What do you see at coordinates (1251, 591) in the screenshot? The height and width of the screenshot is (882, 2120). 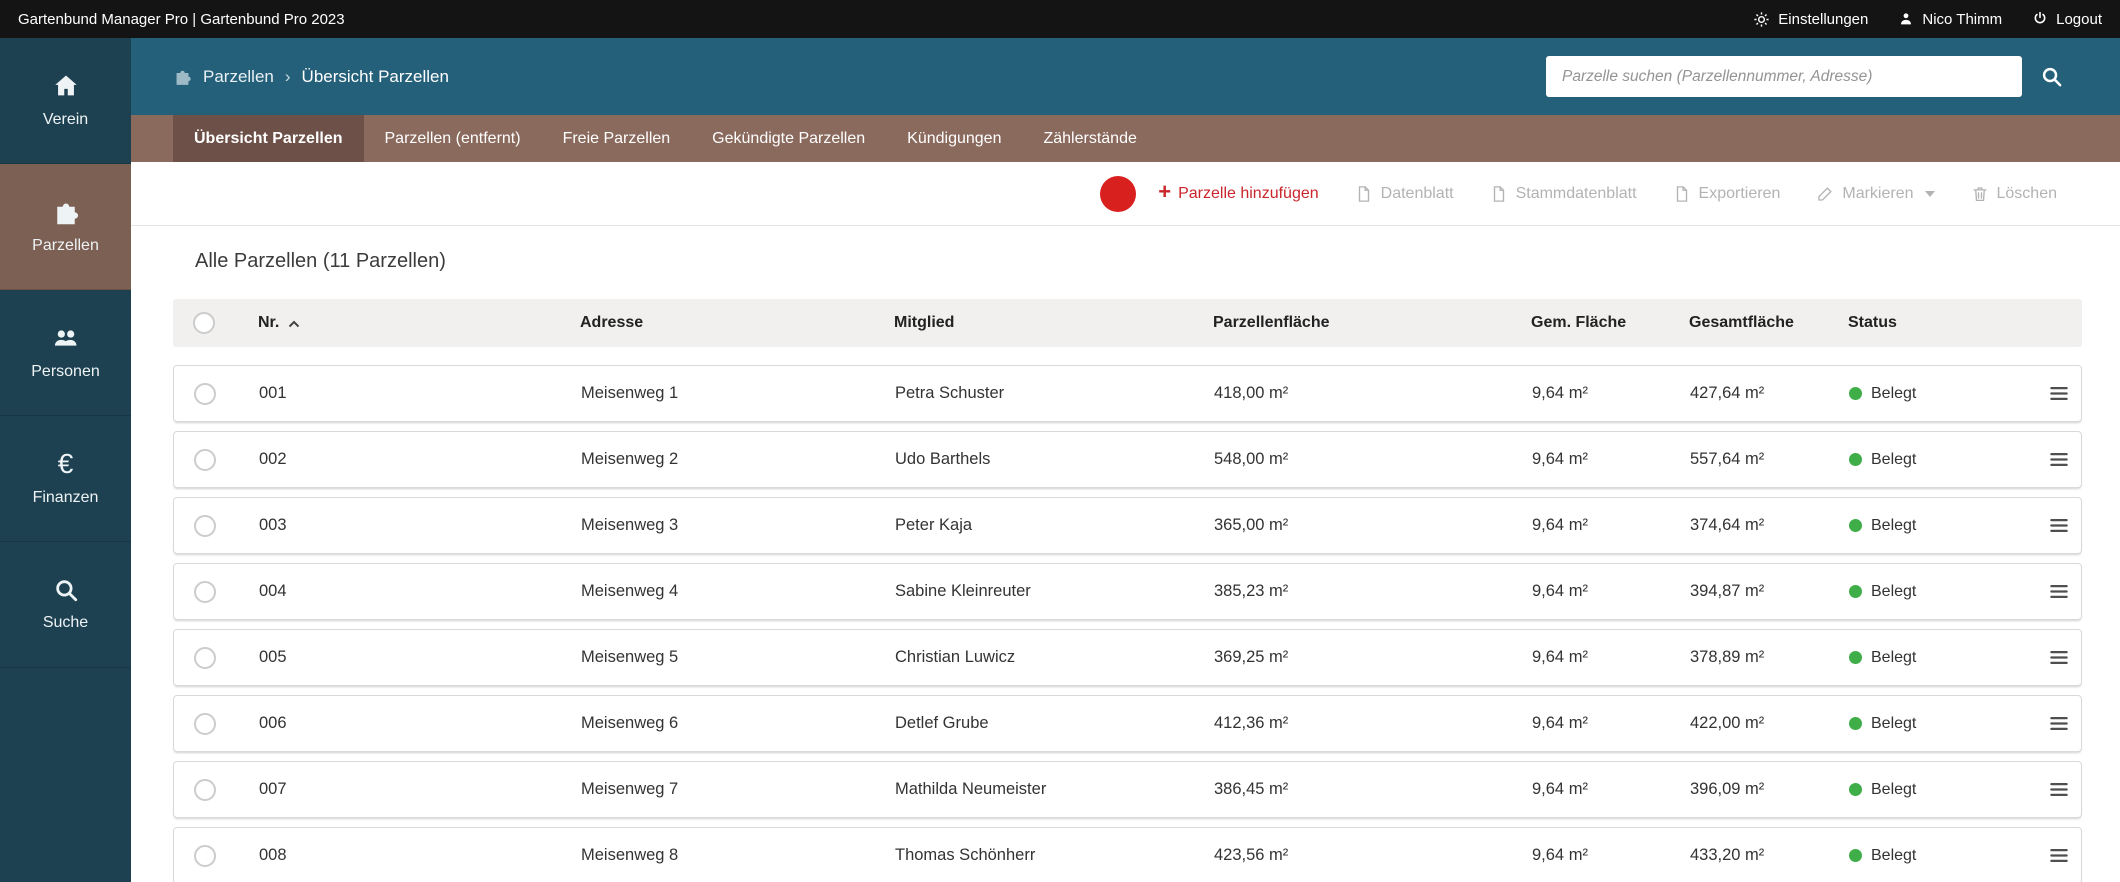 I see `cell-parzellenflaeche: 385,23 m²` at bounding box center [1251, 591].